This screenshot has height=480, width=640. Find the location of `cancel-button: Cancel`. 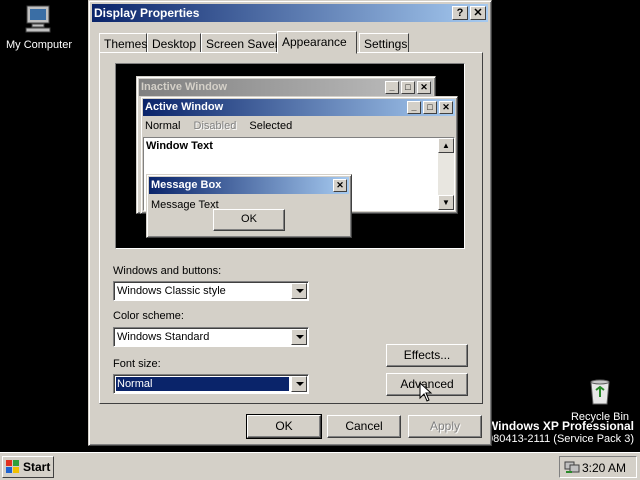

cancel-button: Cancel is located at coordinates (364, 426).